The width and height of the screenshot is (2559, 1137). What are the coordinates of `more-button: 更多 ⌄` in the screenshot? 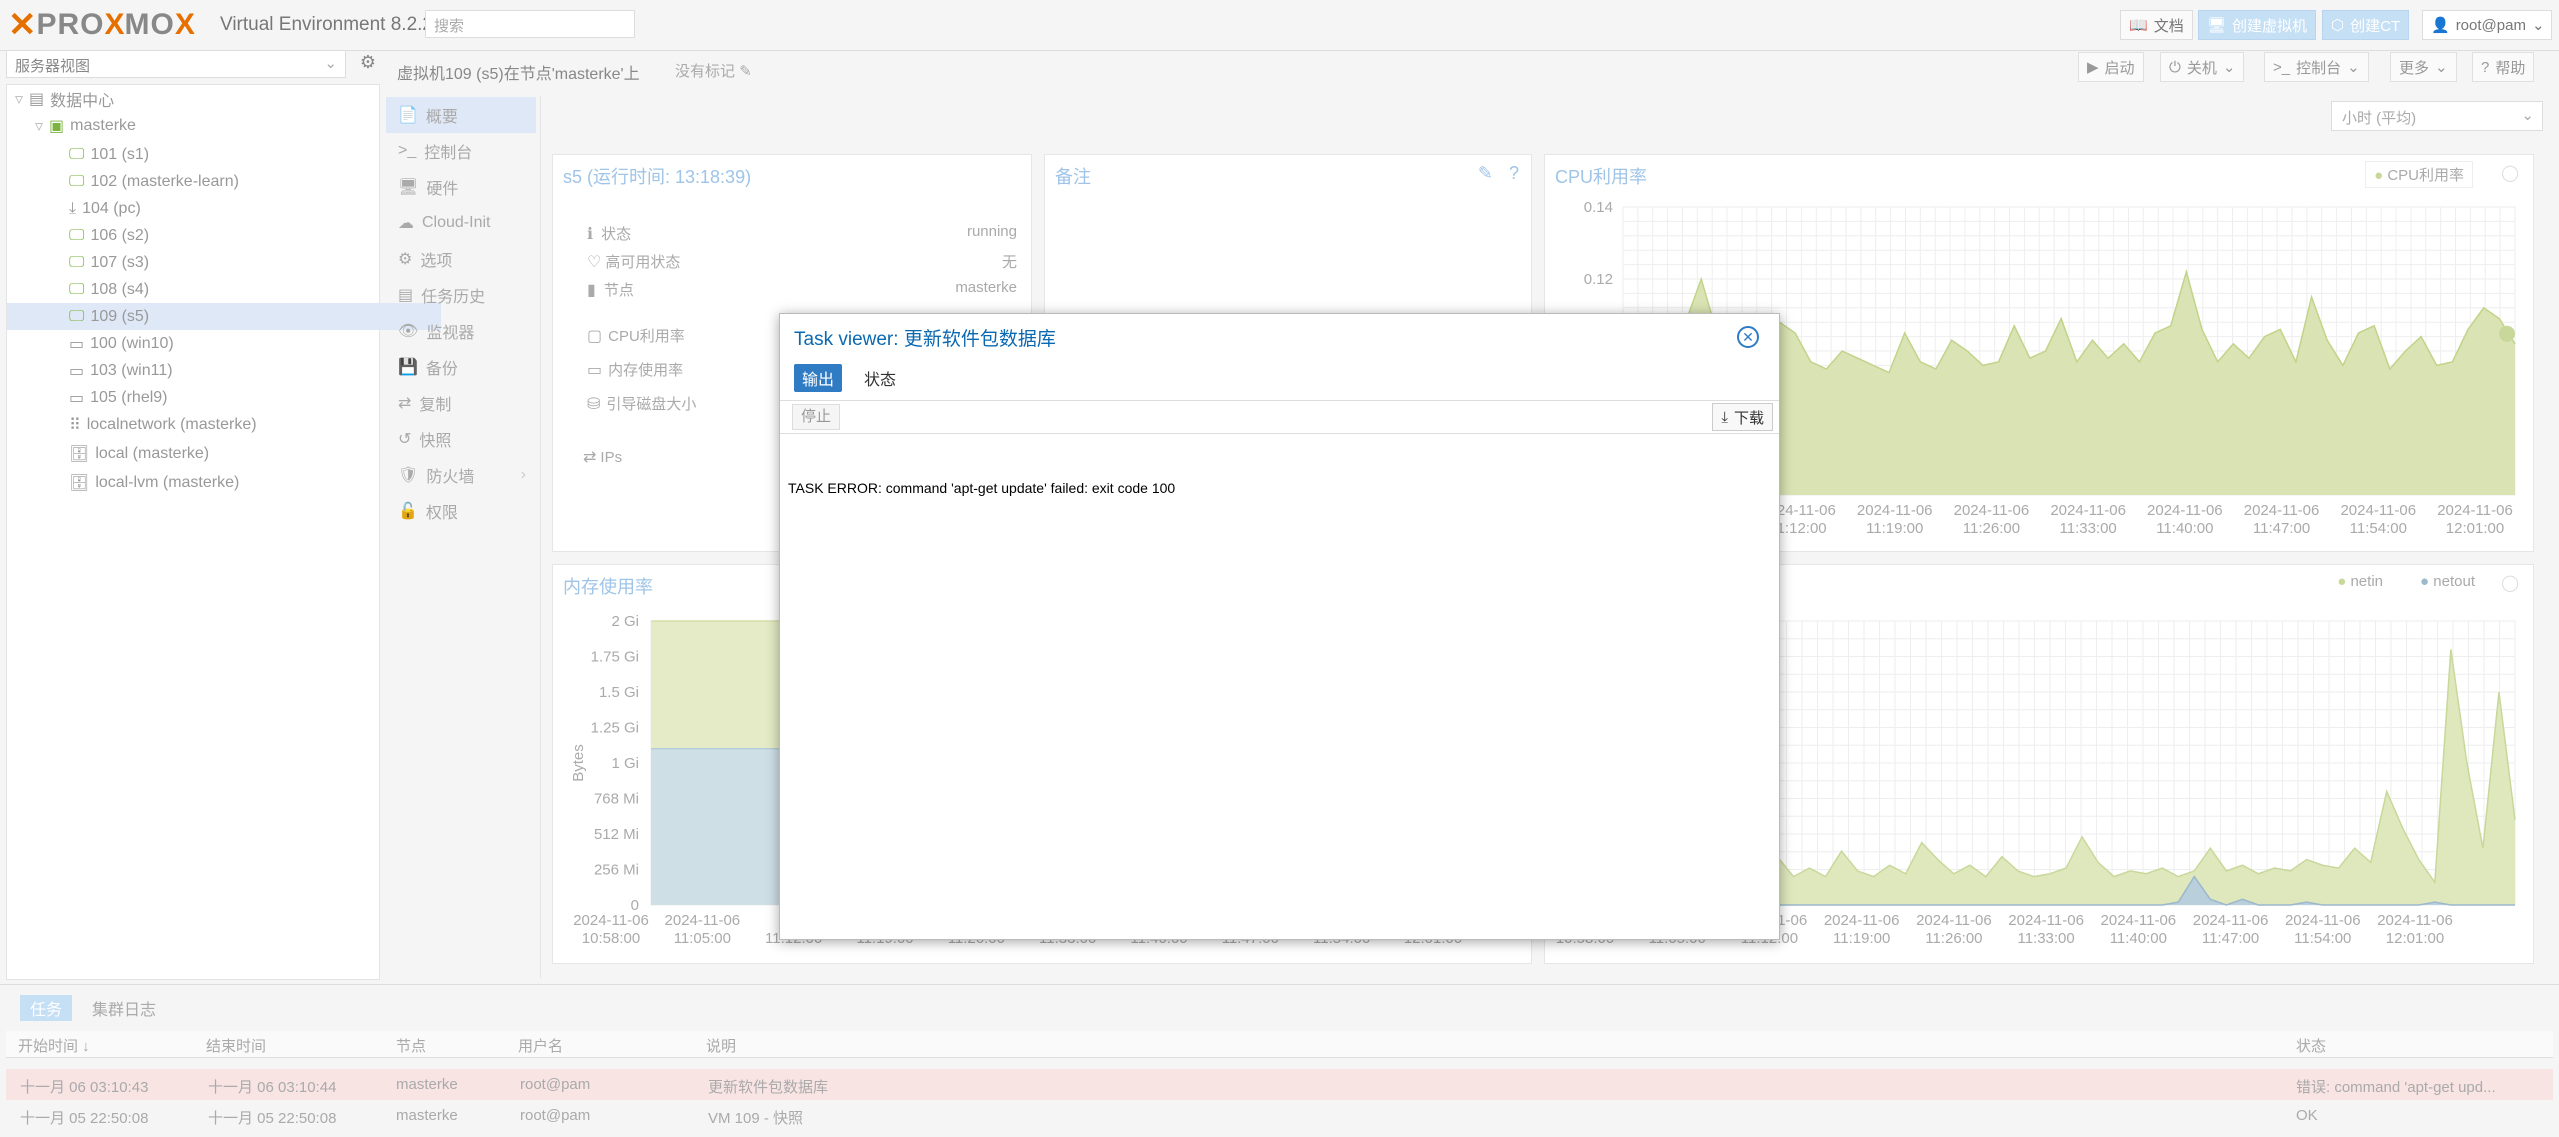 It's located at (2423, 67).